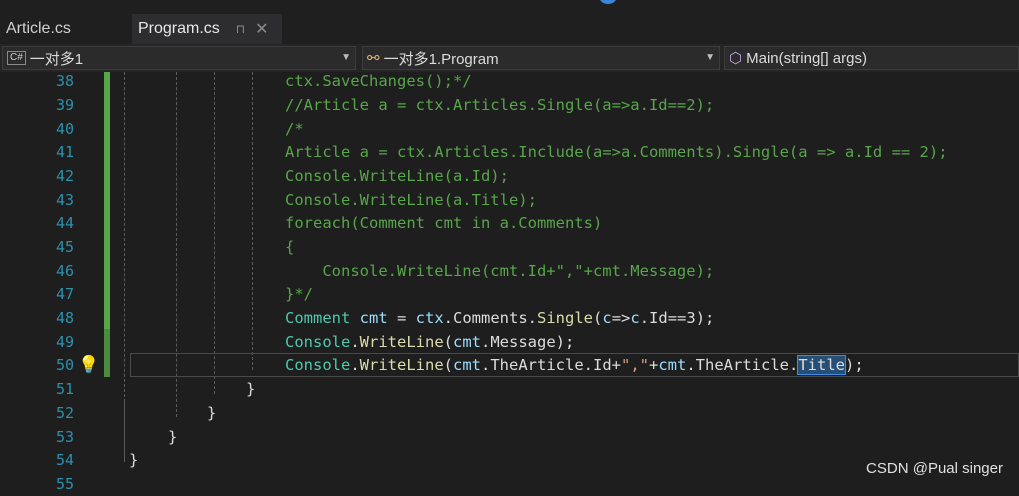  What do you see at coordinates (88, 365) in the screenshot?
I see `lightbulb-icon: 💡` at bounding box center [88, 365].